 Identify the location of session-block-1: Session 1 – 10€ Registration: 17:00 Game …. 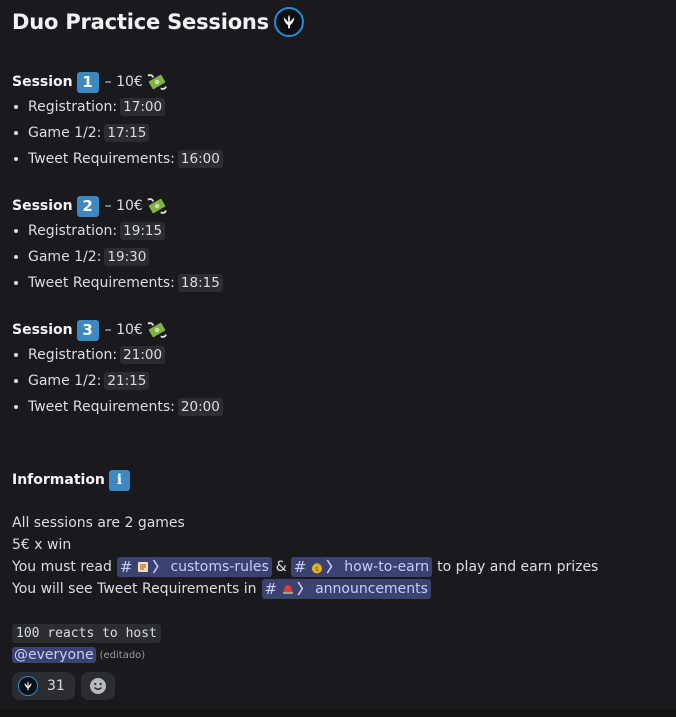
(337, 121).